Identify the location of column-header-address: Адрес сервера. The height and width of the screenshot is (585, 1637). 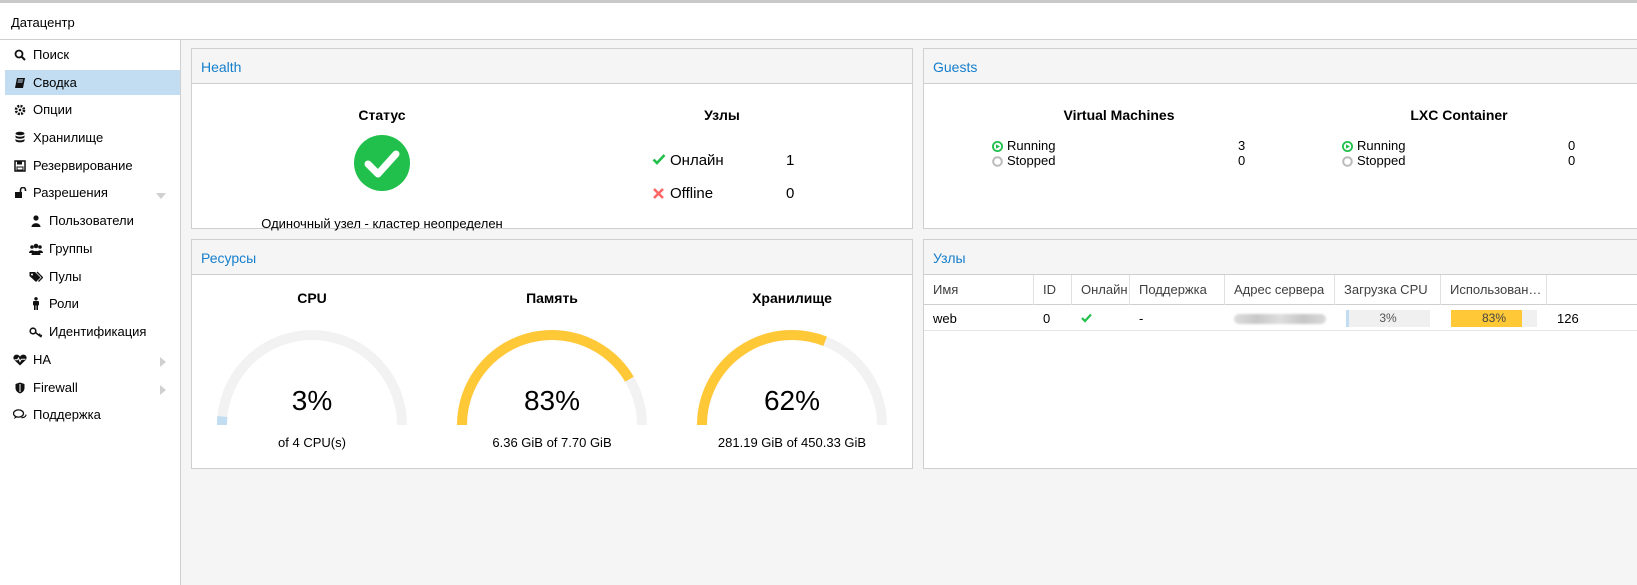
(1280, 290).